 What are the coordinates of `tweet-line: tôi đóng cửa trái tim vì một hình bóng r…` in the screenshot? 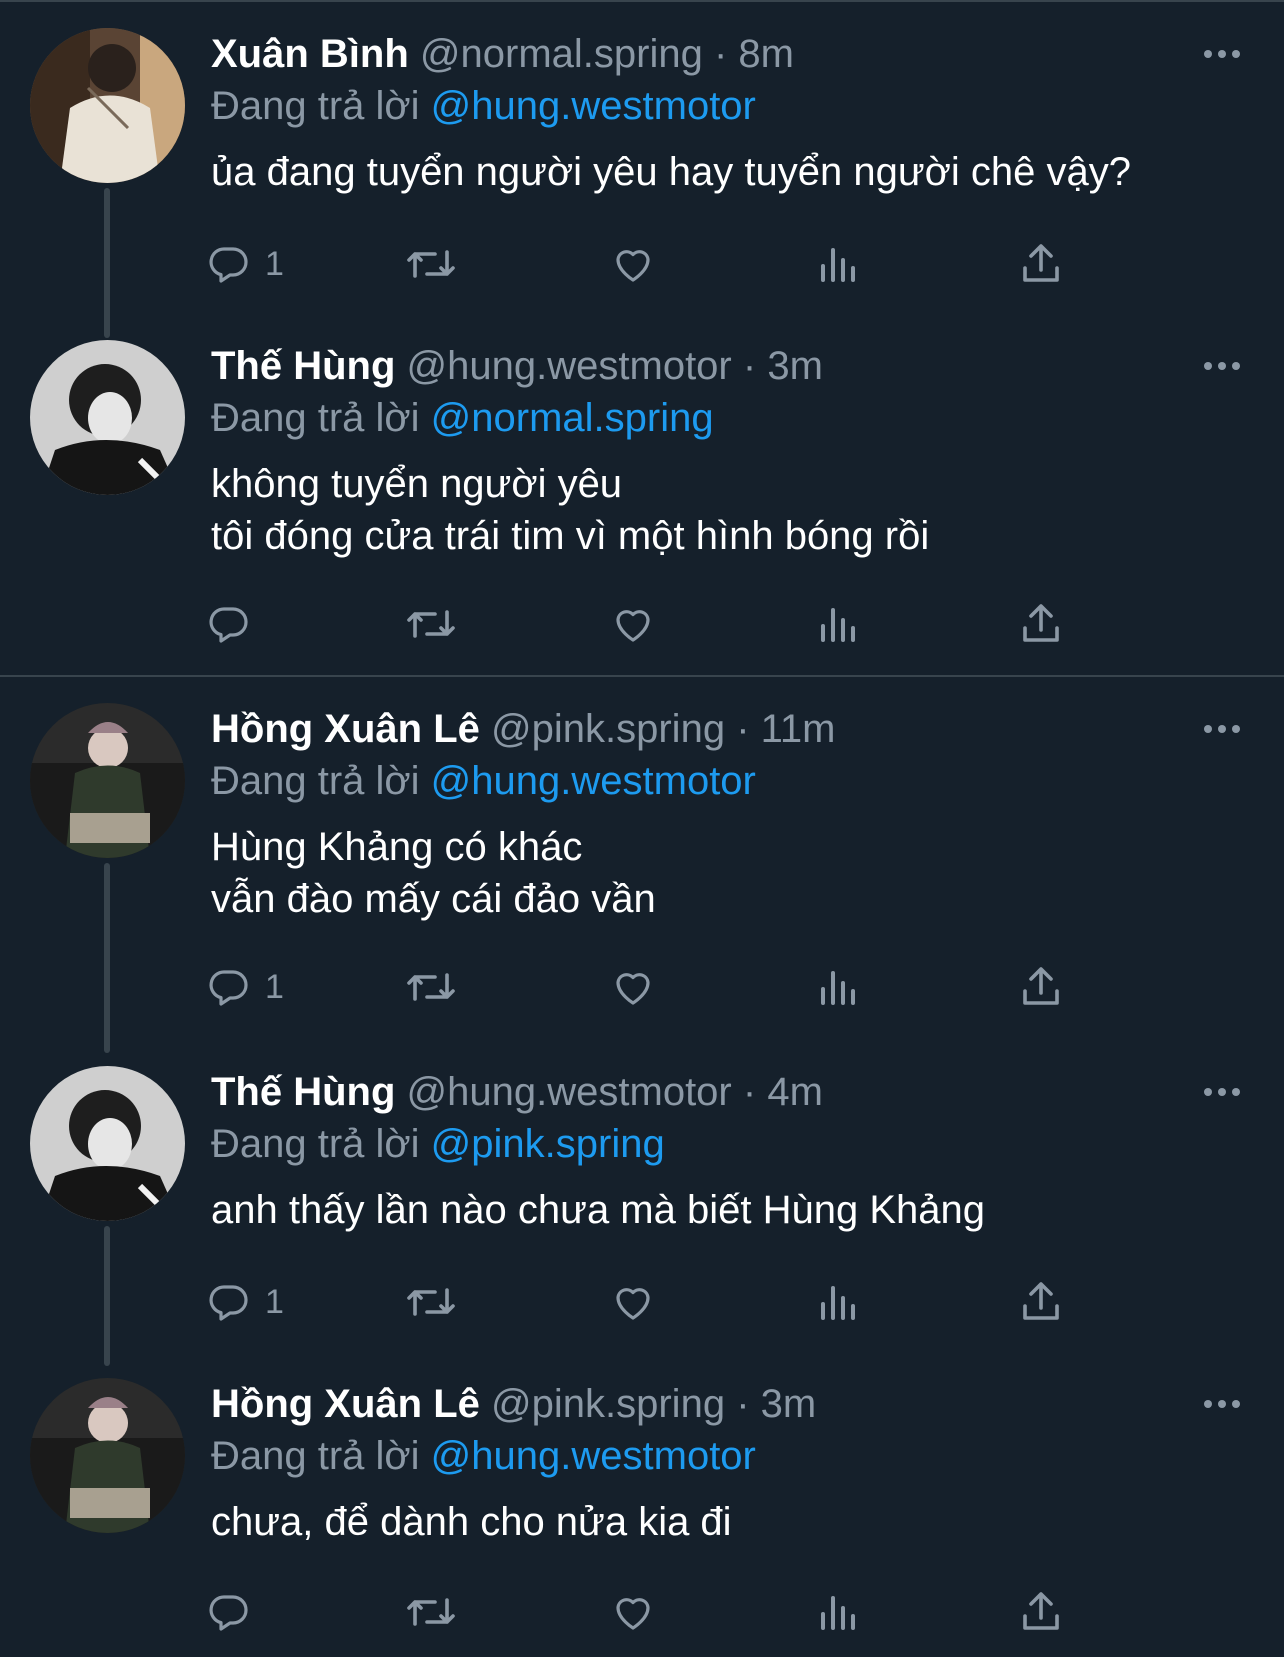 It's located at (570, 536).